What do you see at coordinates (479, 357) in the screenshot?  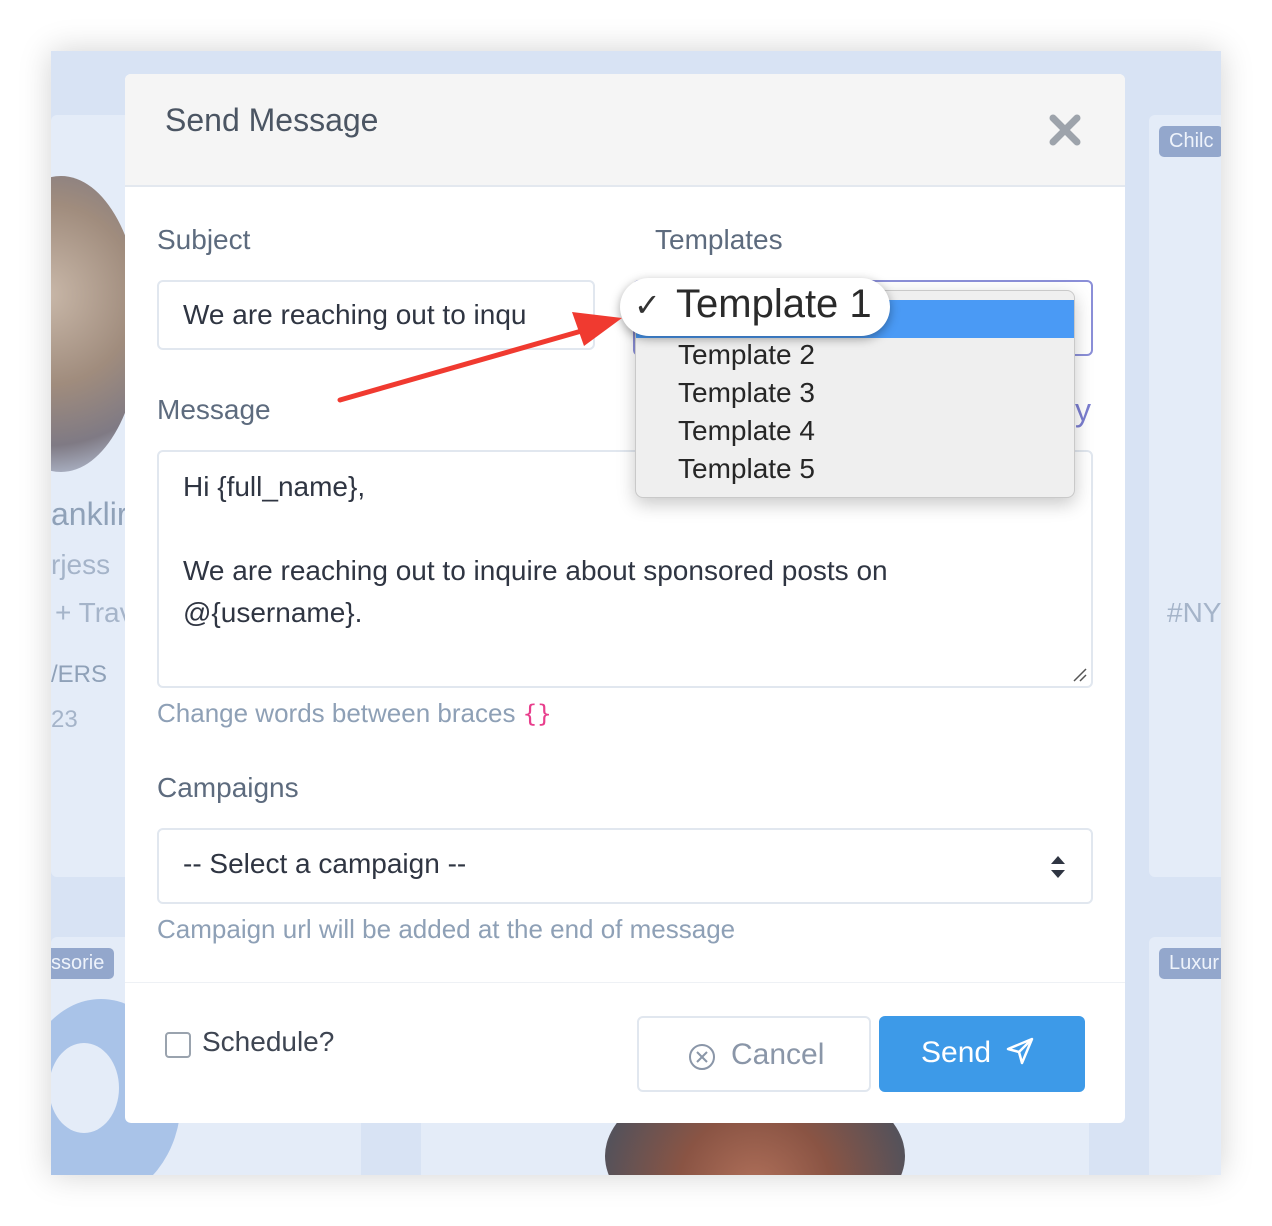 I see `annotation-arrow` at bounding box center [479, 357].